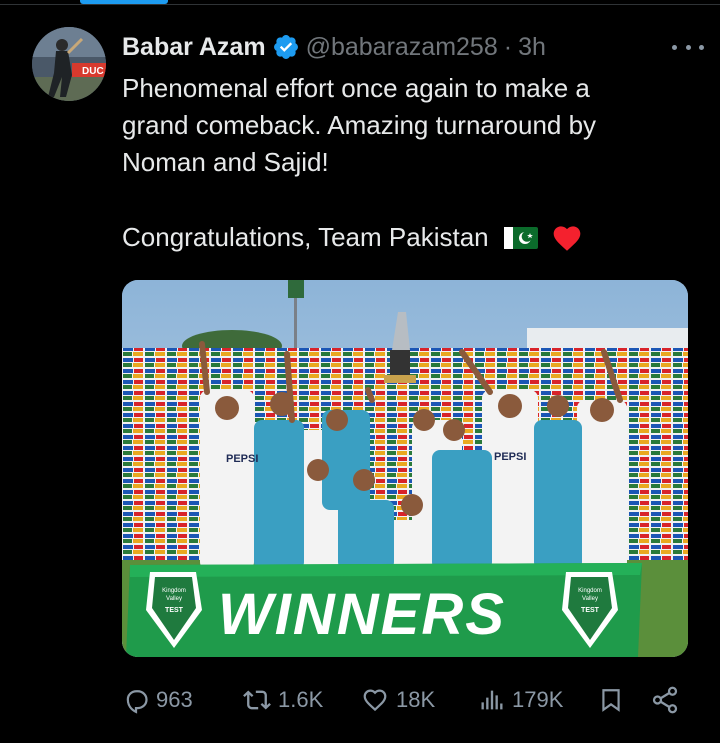 This screenshot has height=743, width=720. What do you see at coordinates (356, 88) in the screenshot?
I see `tweet-text-line: Phenomenal effort once again to make a` at bounding box center [356, 88].